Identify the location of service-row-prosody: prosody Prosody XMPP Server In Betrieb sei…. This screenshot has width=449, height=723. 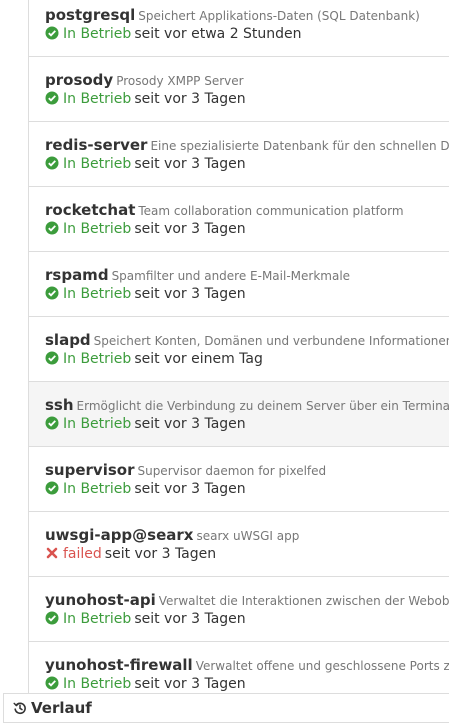
(239, 89).